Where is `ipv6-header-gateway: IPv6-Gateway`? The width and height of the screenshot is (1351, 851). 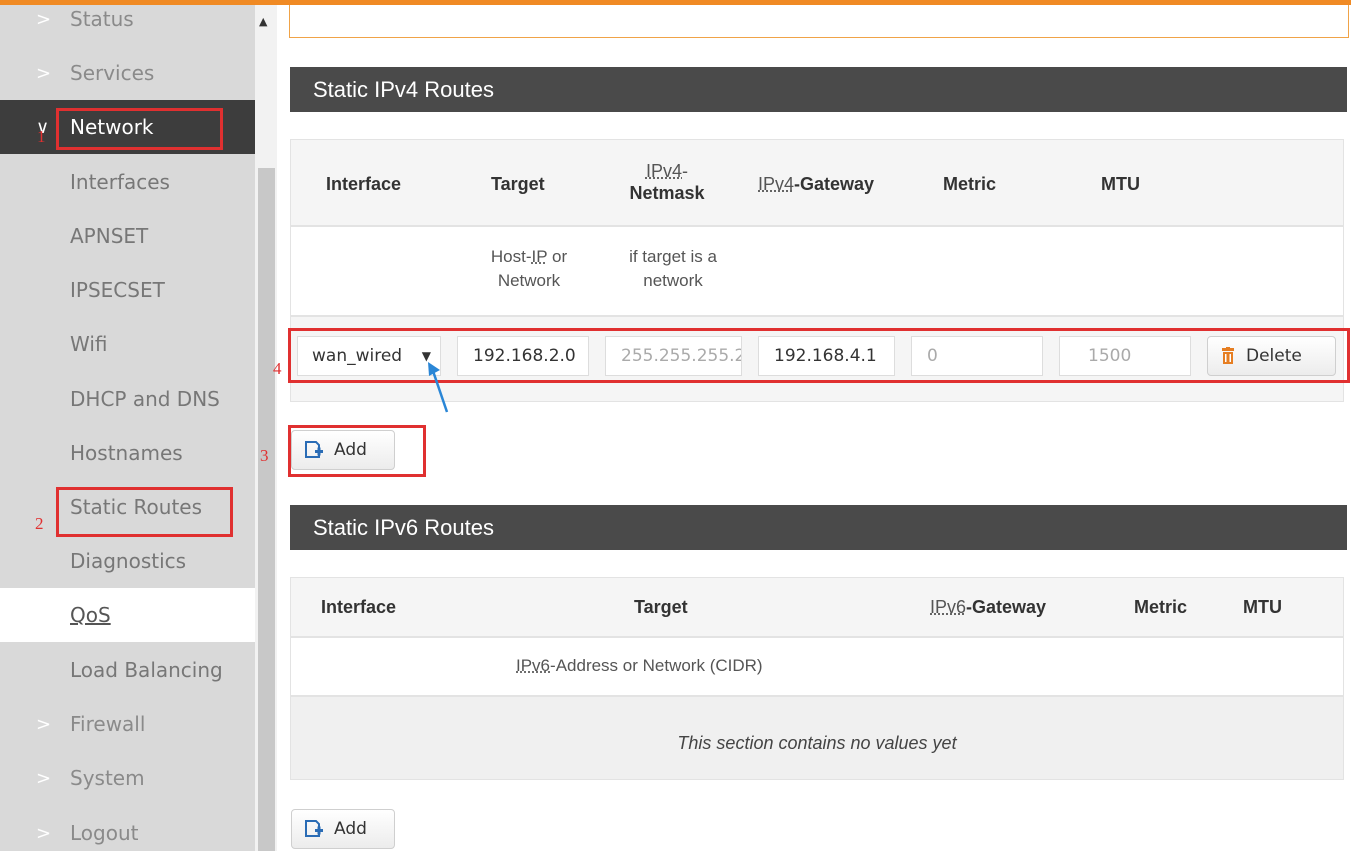
ipv6-header-gateway: IPv6-Gateway is located at coordinates (988, 607).